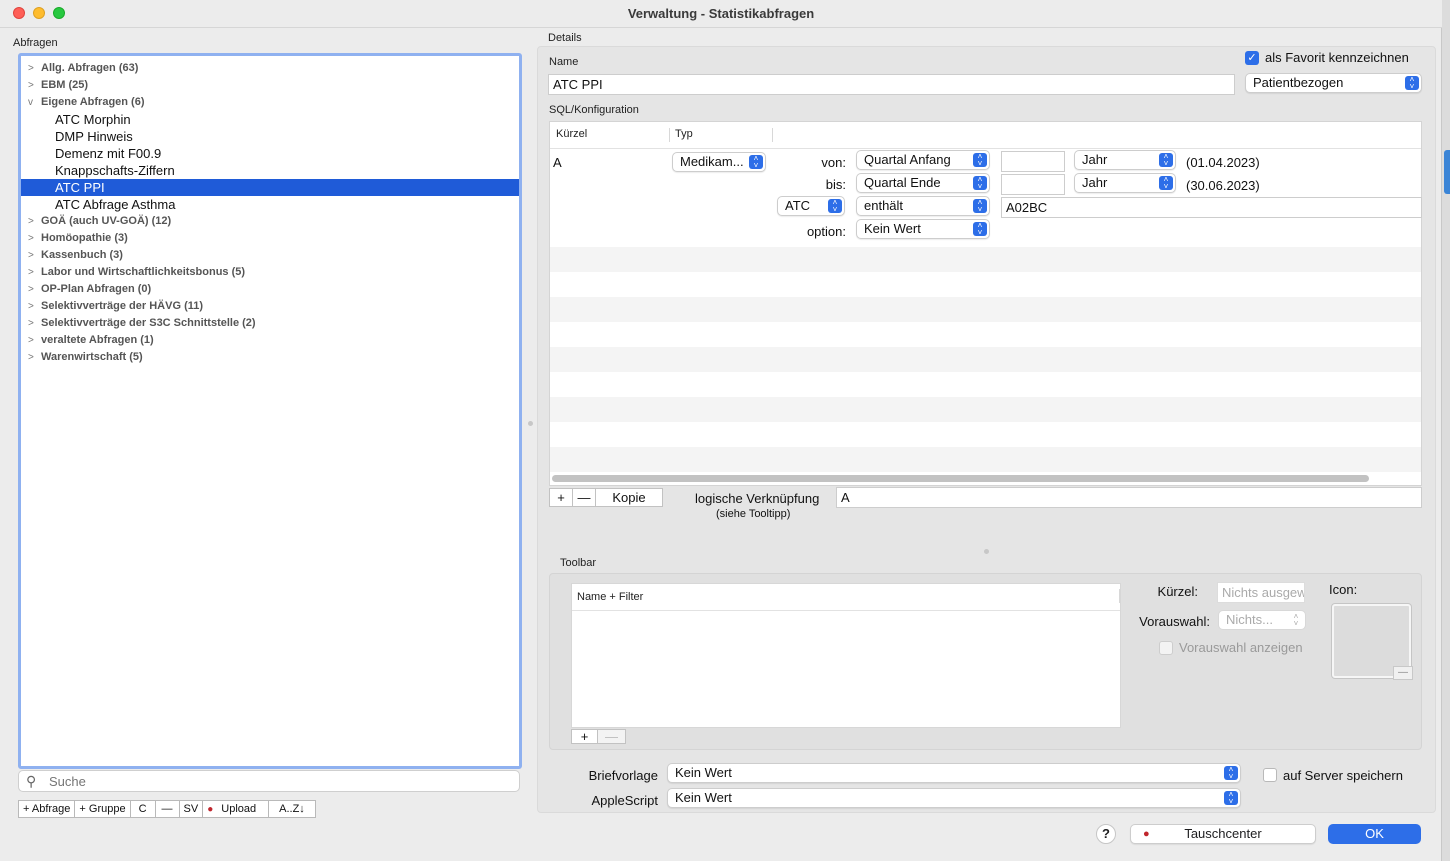 The image size is (1450, 861). What do you see at coordinates (1333, 83) in the screenshot?
I see `scope-popup: Patientbezogen ˄ ˅` at bounding box center [1333, 83].